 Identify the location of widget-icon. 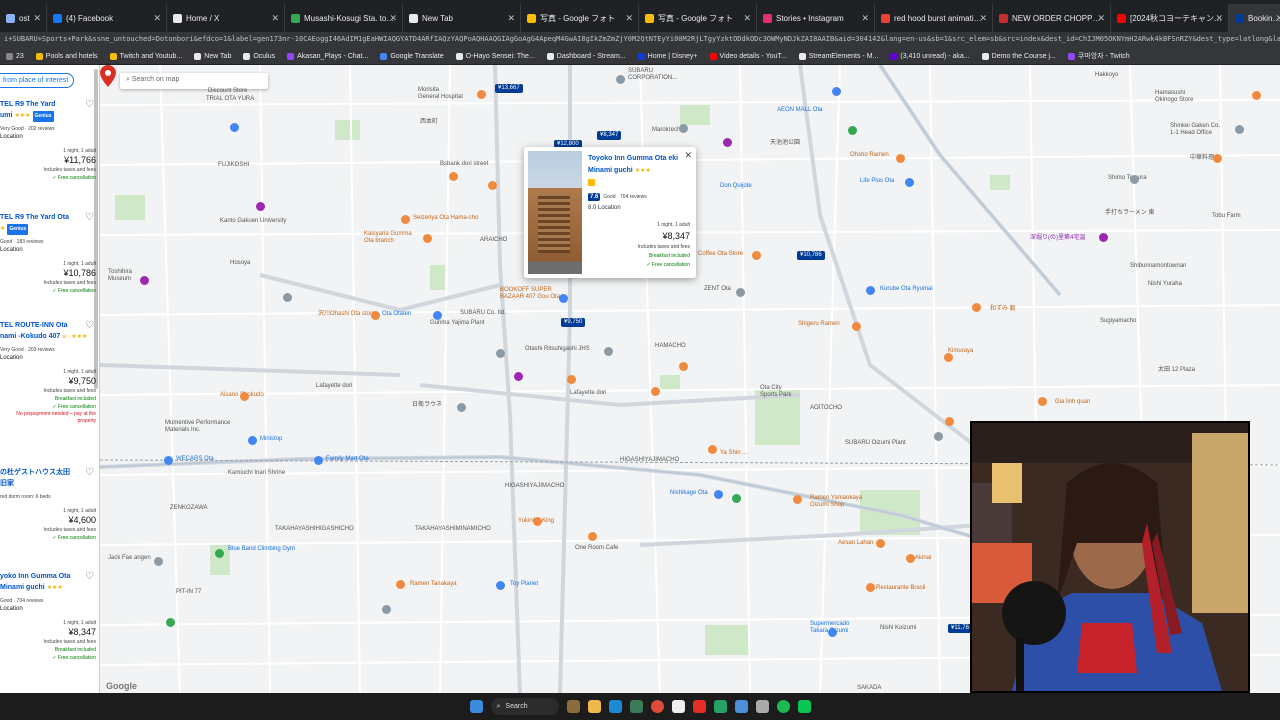
(573, 706).